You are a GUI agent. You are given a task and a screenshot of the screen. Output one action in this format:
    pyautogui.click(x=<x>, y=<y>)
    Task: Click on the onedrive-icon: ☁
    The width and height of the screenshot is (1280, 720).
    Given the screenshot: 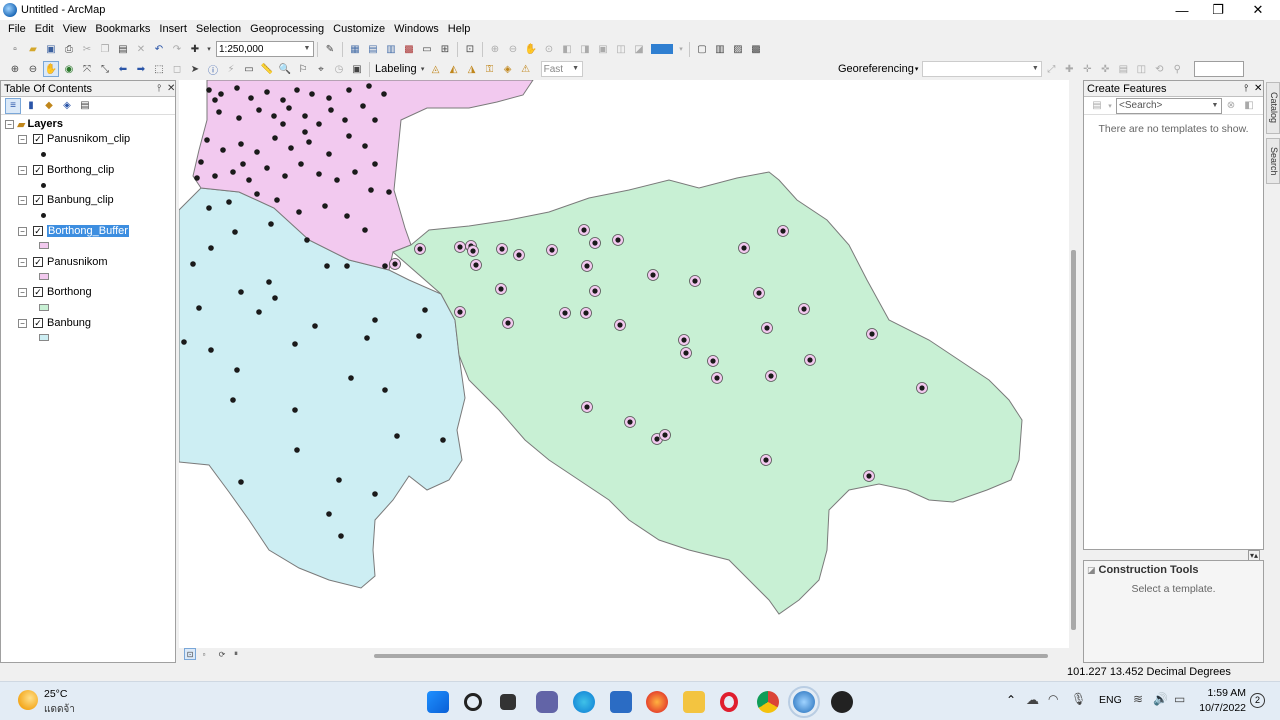 What is the action you would take?
    pyautogui.click(x=1032, y=700)
    